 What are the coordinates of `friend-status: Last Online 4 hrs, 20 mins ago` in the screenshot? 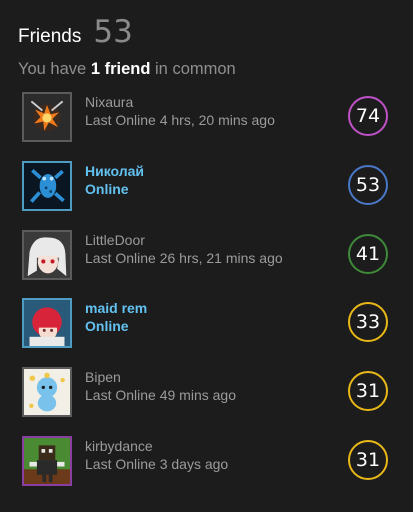 It's located at (180, 120).